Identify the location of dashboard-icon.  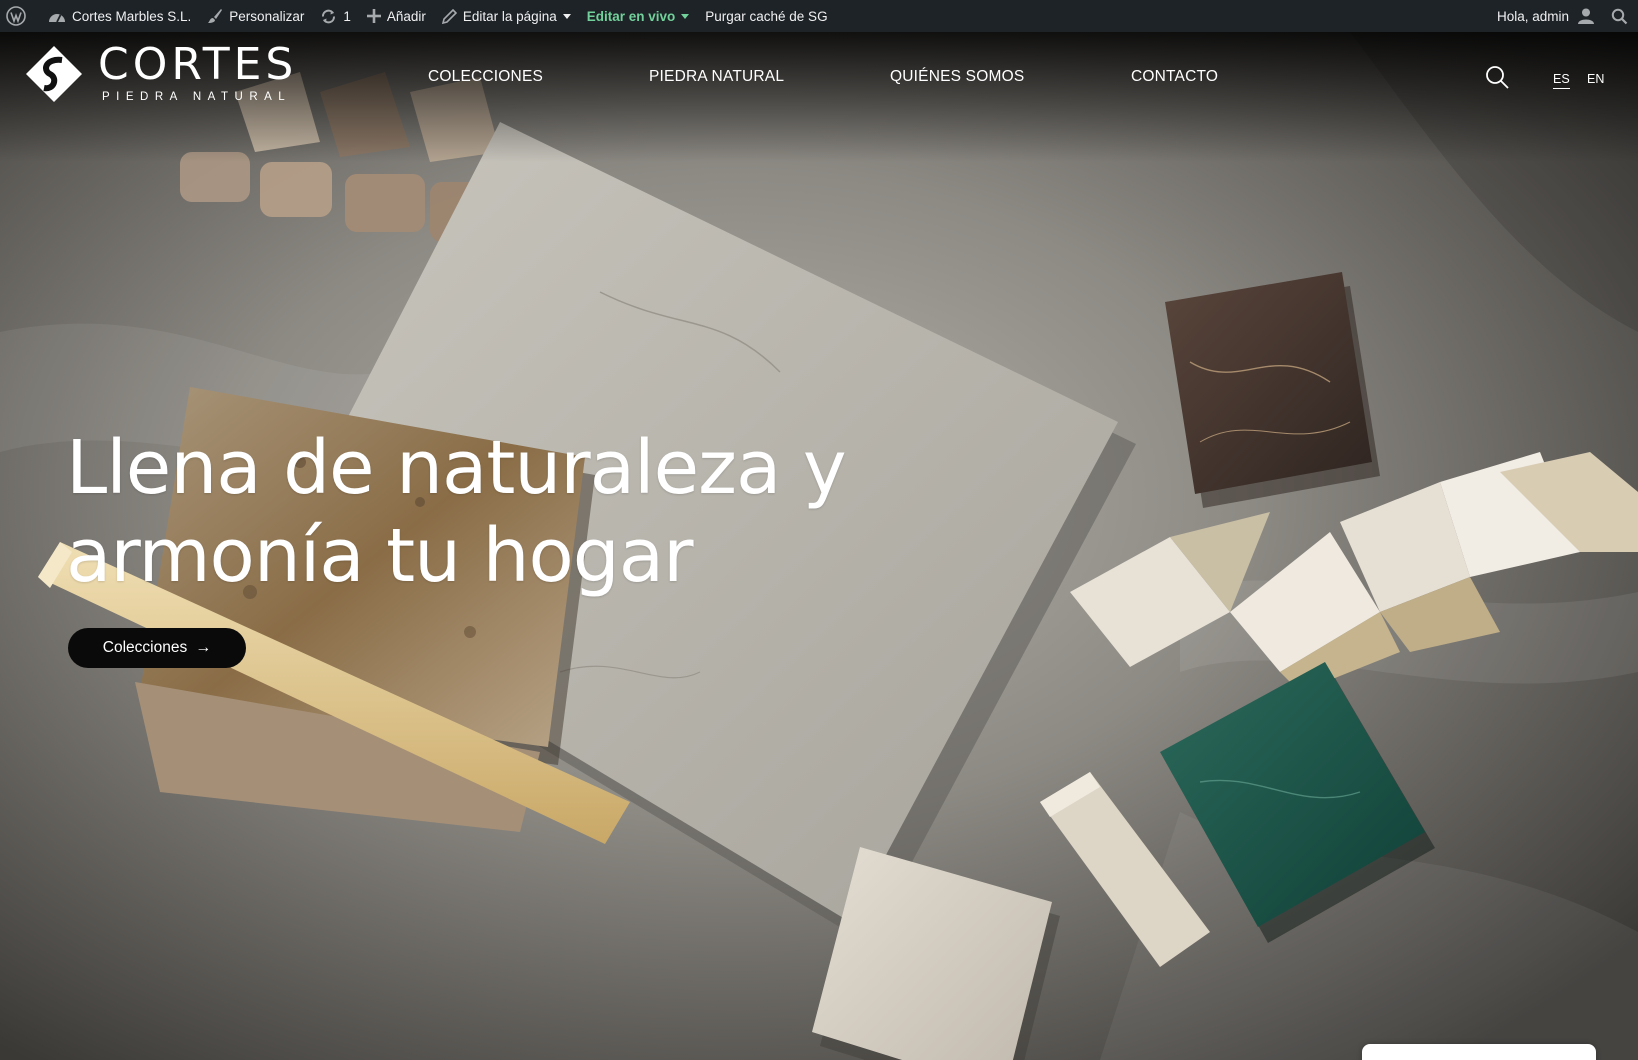
(57, 18).